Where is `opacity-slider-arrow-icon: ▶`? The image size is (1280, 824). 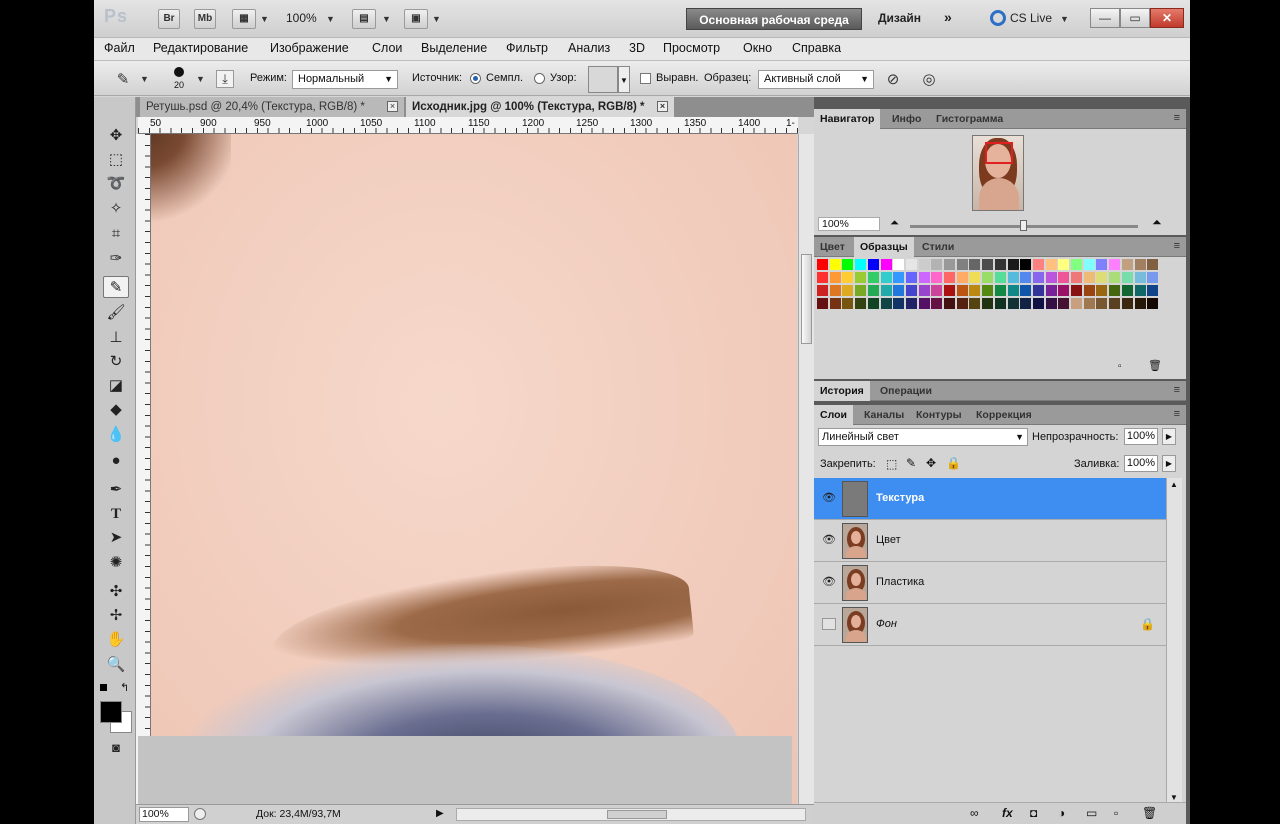
opacity-slider-arrow-icon: ▶ is located at coordinates (1169, 436).